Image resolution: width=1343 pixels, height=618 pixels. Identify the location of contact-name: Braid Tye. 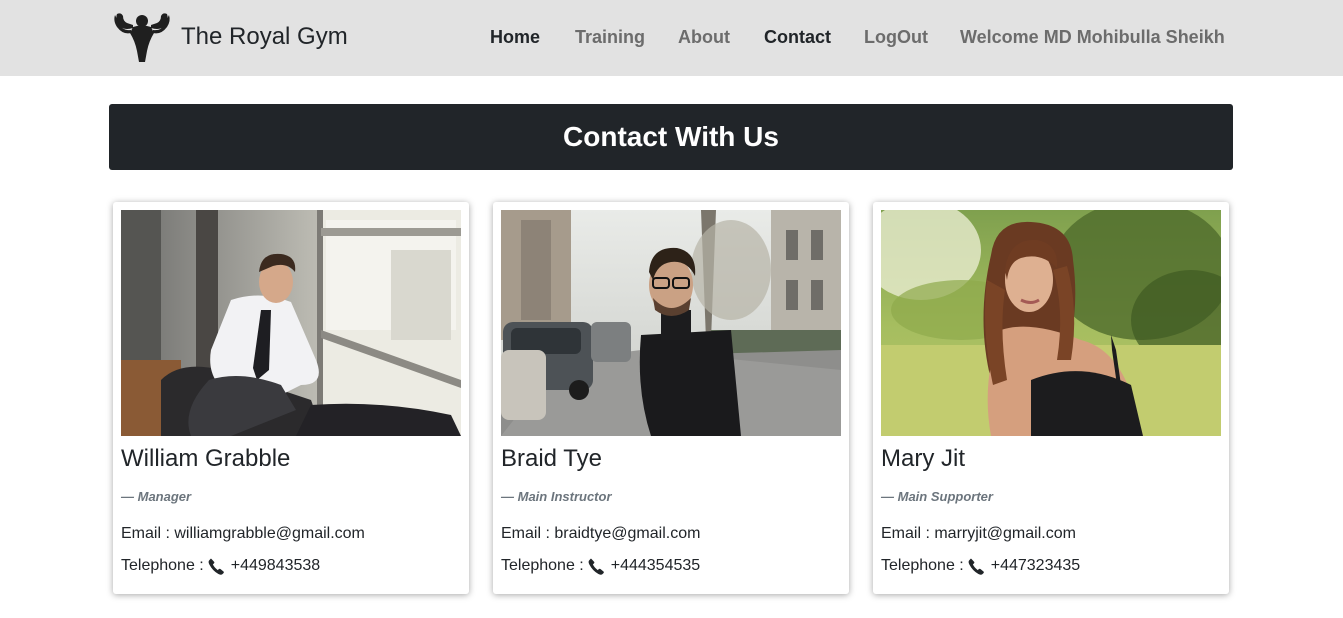
(551, 458).